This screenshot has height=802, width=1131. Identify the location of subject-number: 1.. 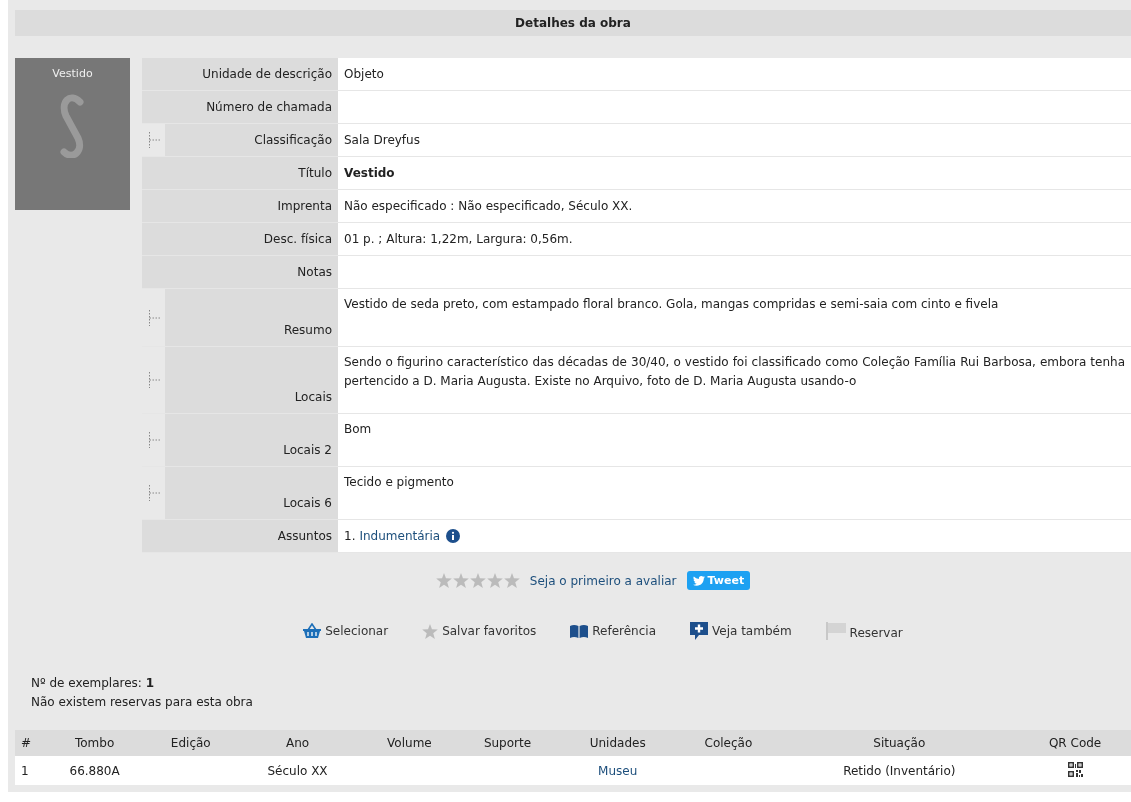
(350, 536).